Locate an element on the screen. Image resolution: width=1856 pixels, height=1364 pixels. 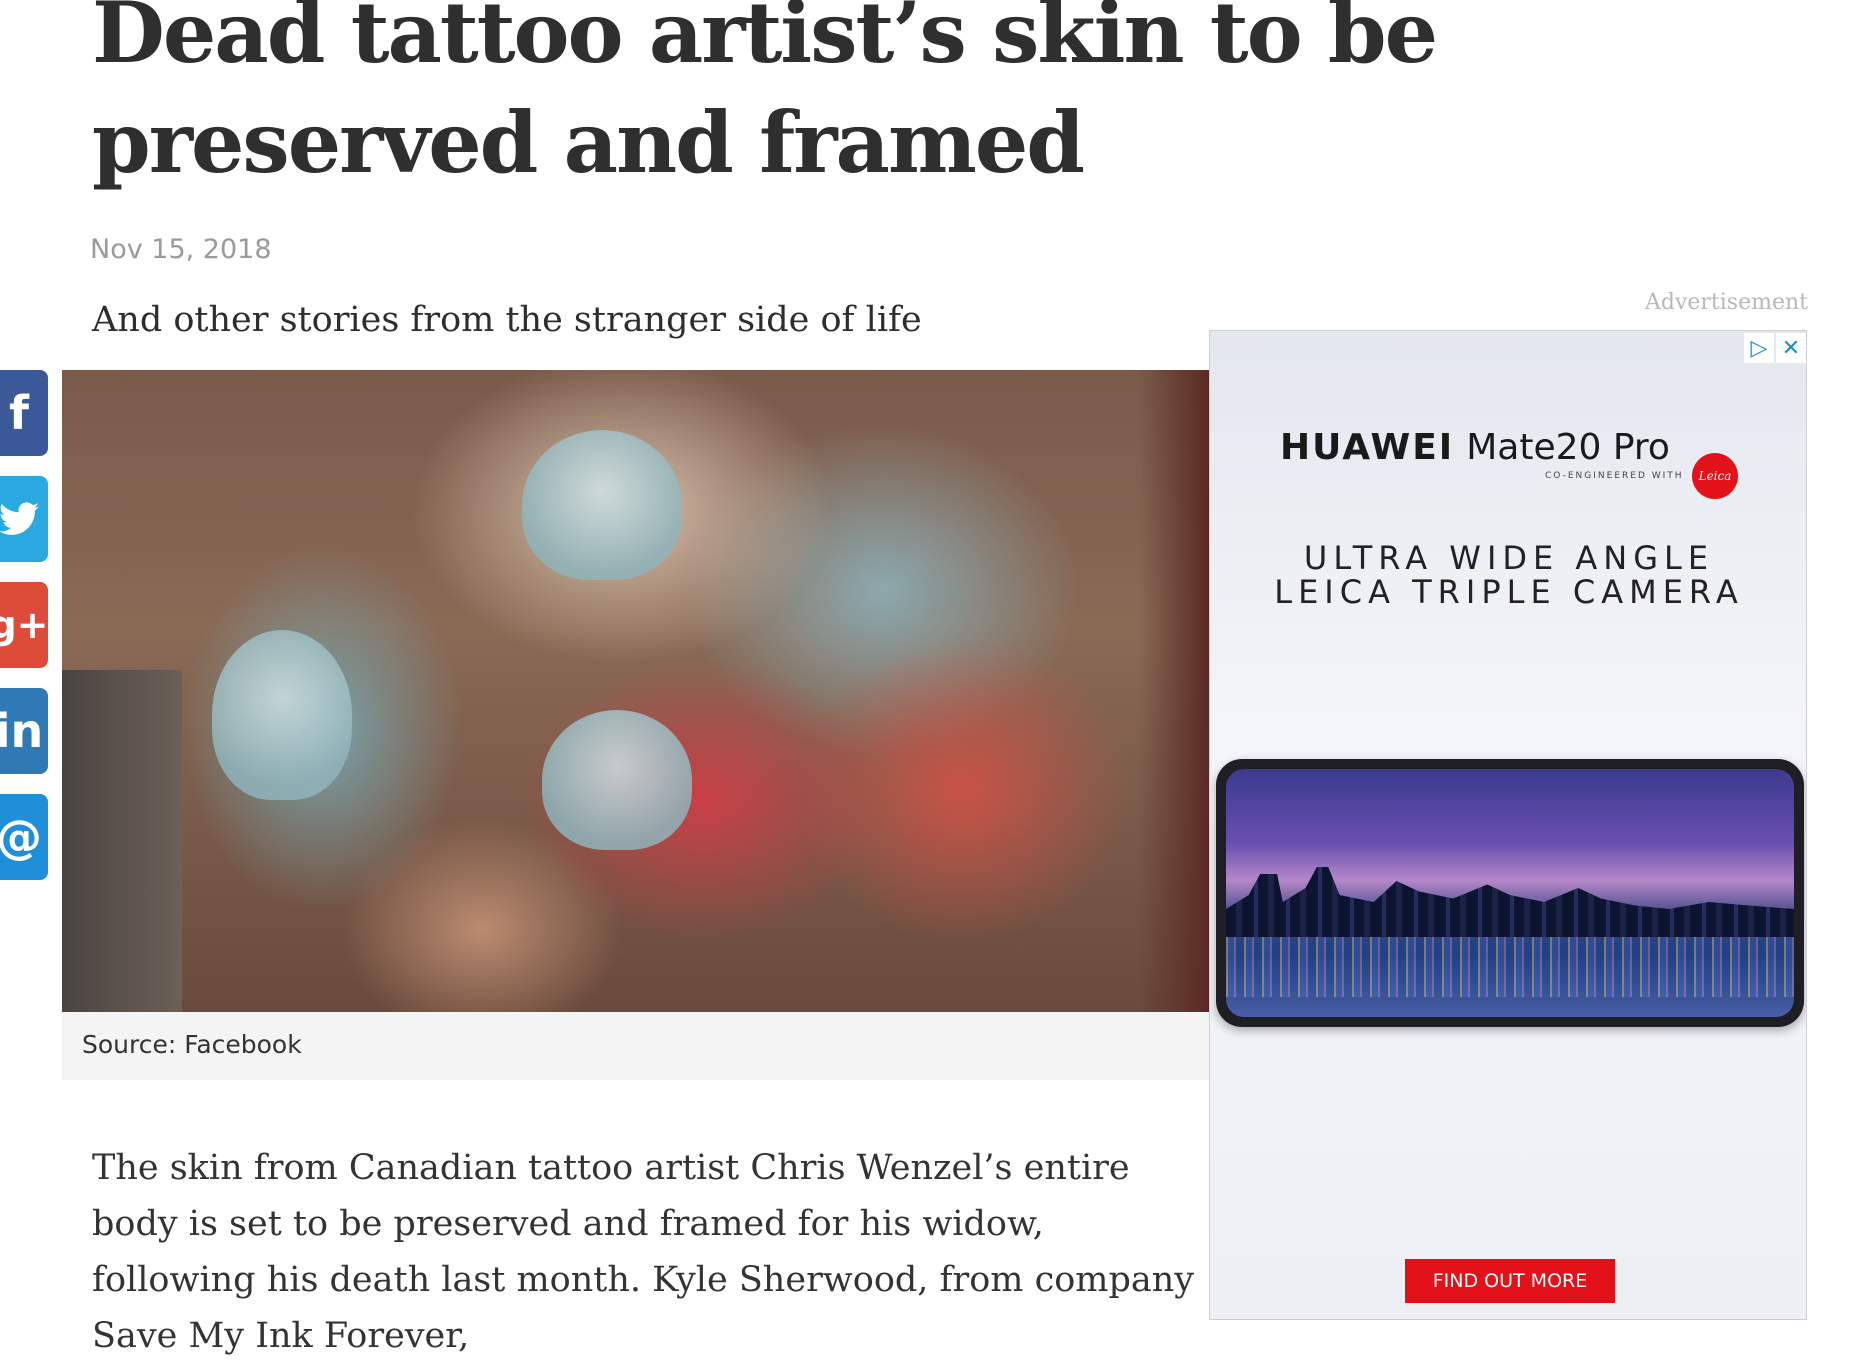
city-reflection is located at coordinates (1510, 967).